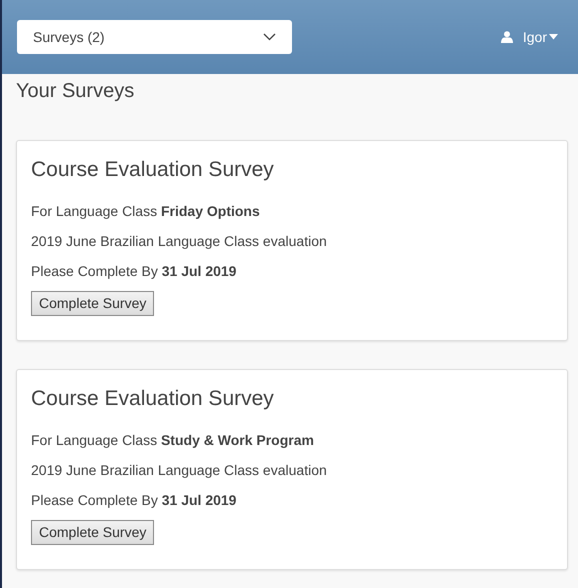 The width and height of the screenshot is (578, 588). I want to click on caret-icon, so click(553, 37).